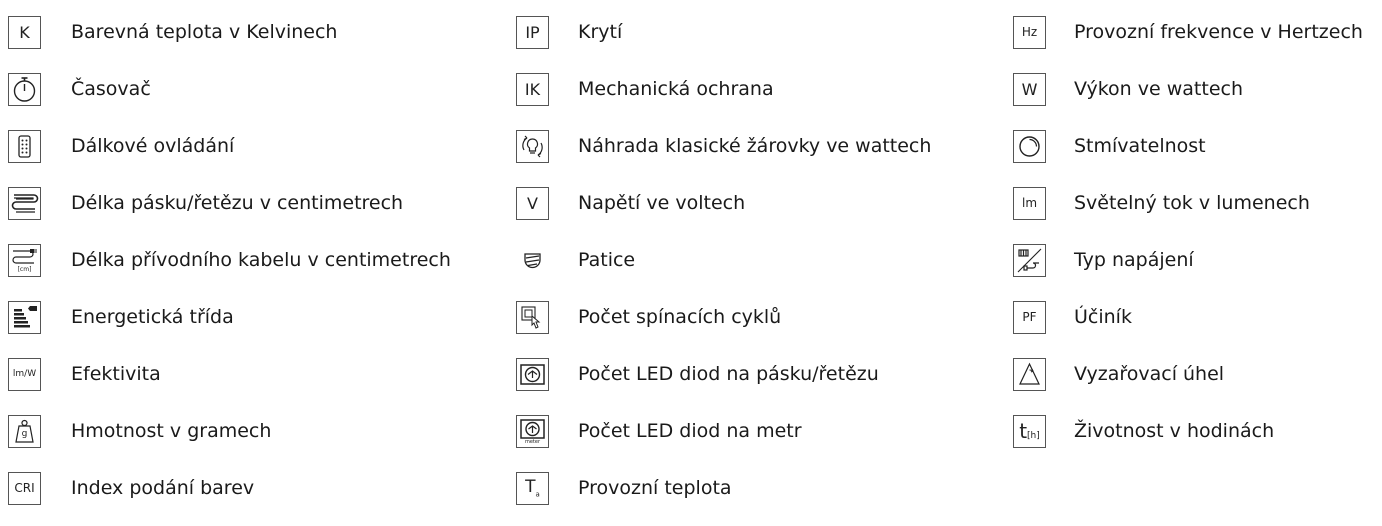 The width and height of the screenshot is (1382, 526). I want to click on legend-item: Délka pásku/řetězu v centimetrech, so click(229, 203).